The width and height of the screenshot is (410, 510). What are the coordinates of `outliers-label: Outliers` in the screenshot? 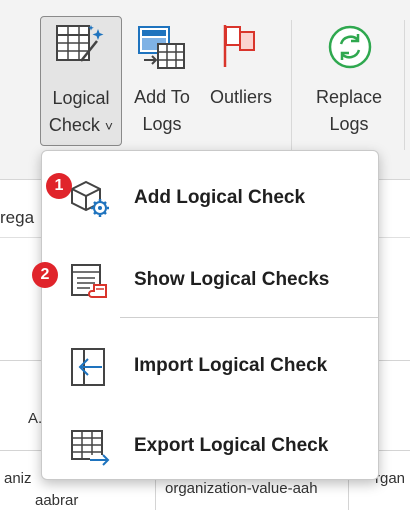 It's located at (240, 97).